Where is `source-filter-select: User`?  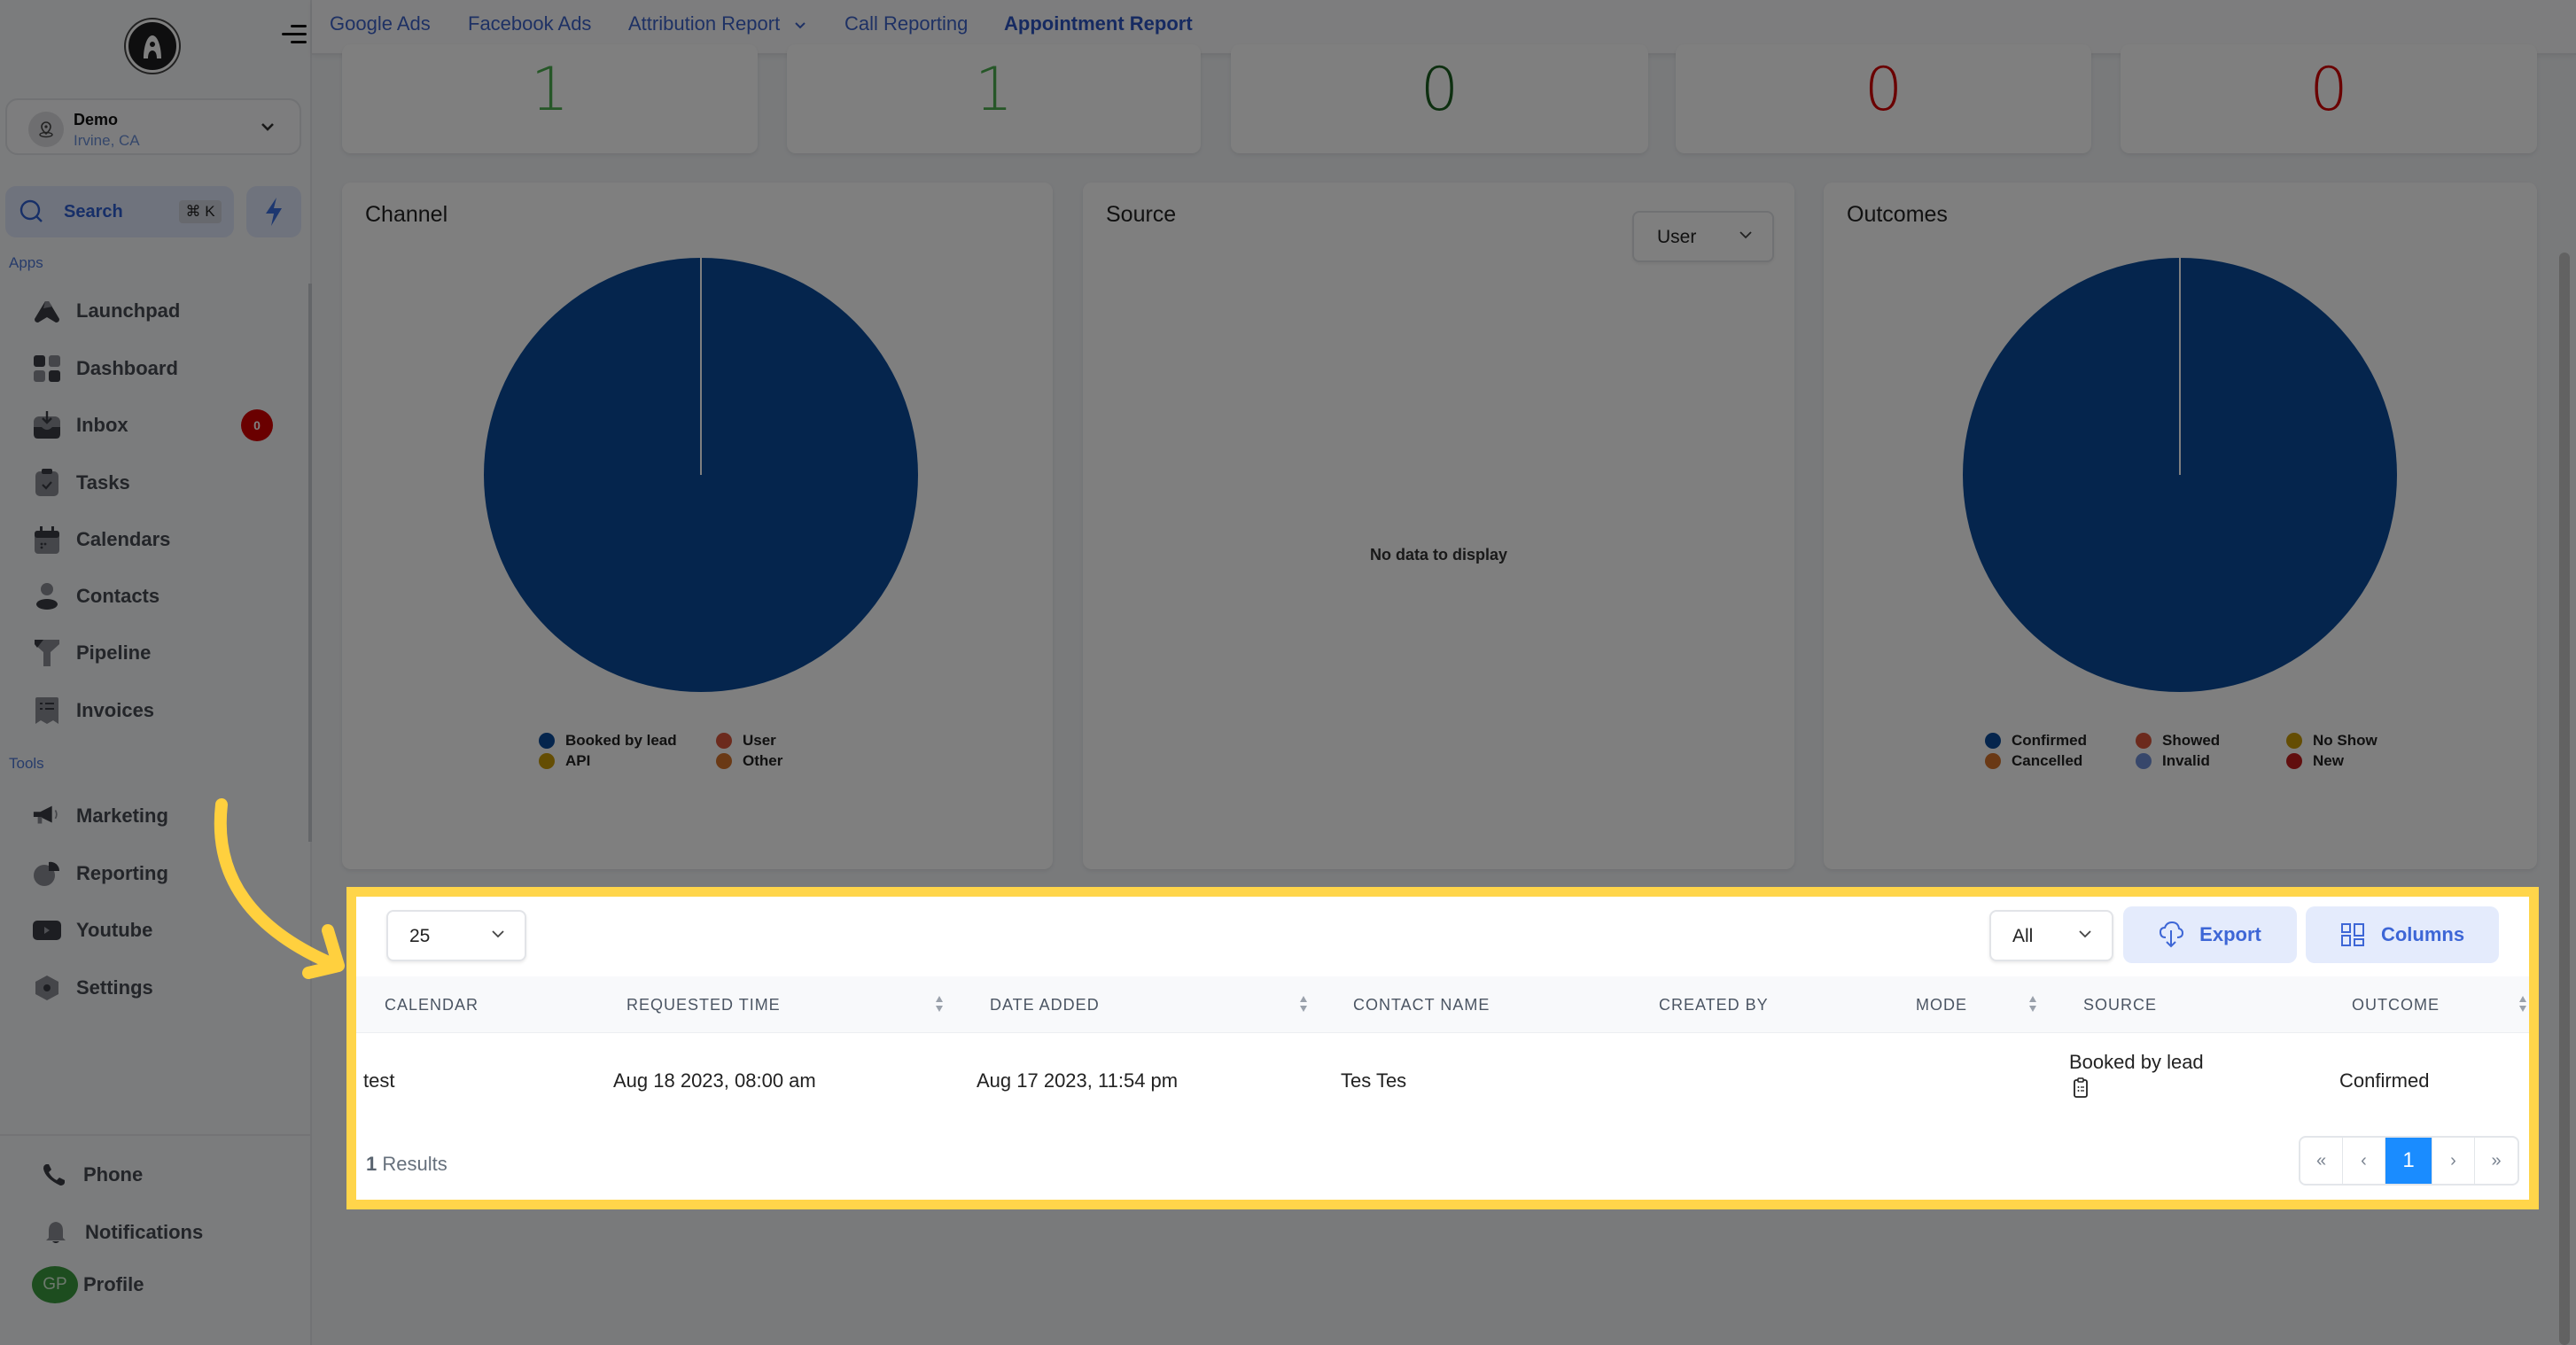 source-filter-select: User is located at coordinates (1703, 236).